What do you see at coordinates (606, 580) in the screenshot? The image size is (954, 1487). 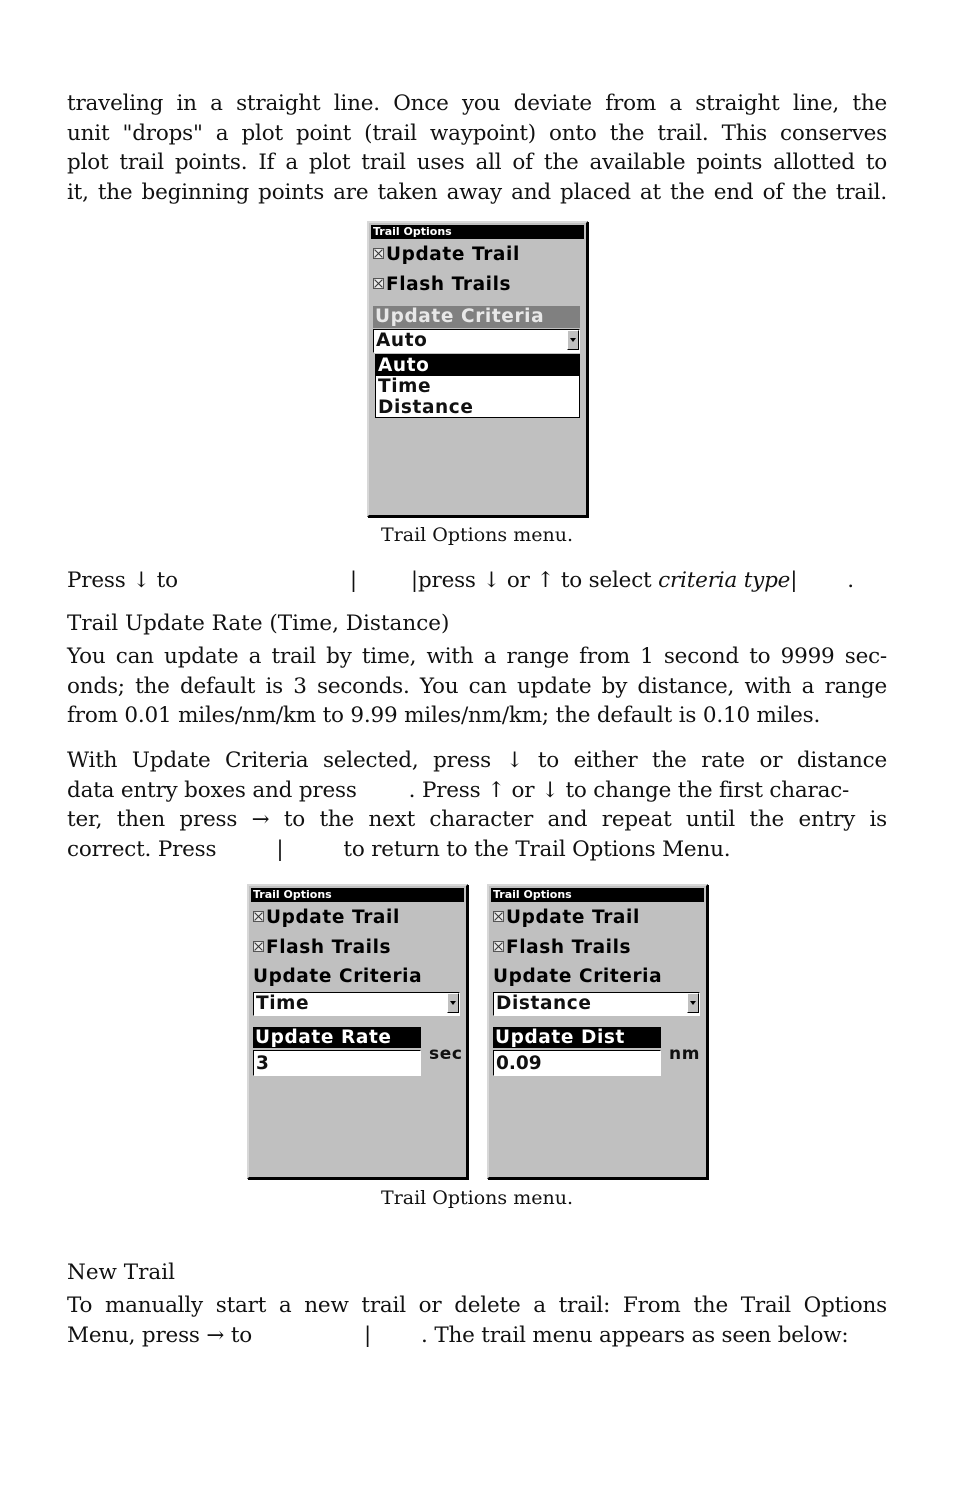 I see `text: to select` at bounding box center [606, 580].